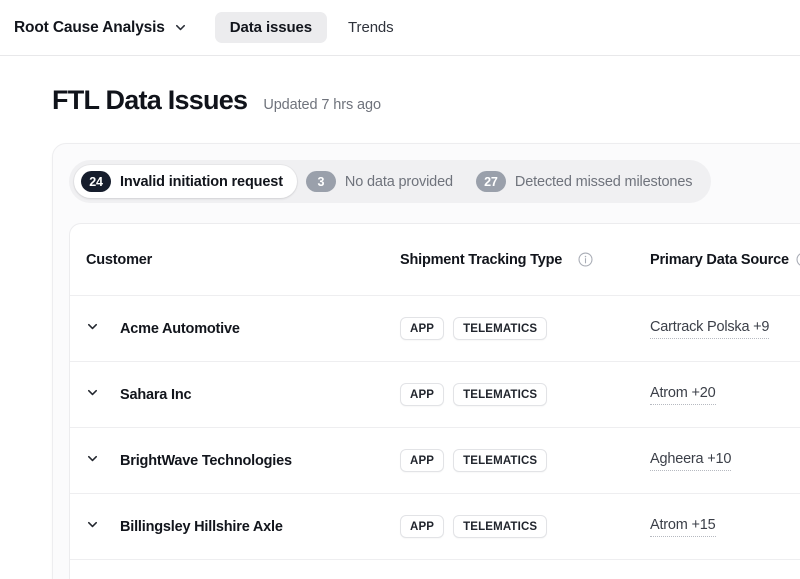 This screenshot has width=800, height=579. I want to click on cell-customer: Acme Automotive, so click(235, 329).